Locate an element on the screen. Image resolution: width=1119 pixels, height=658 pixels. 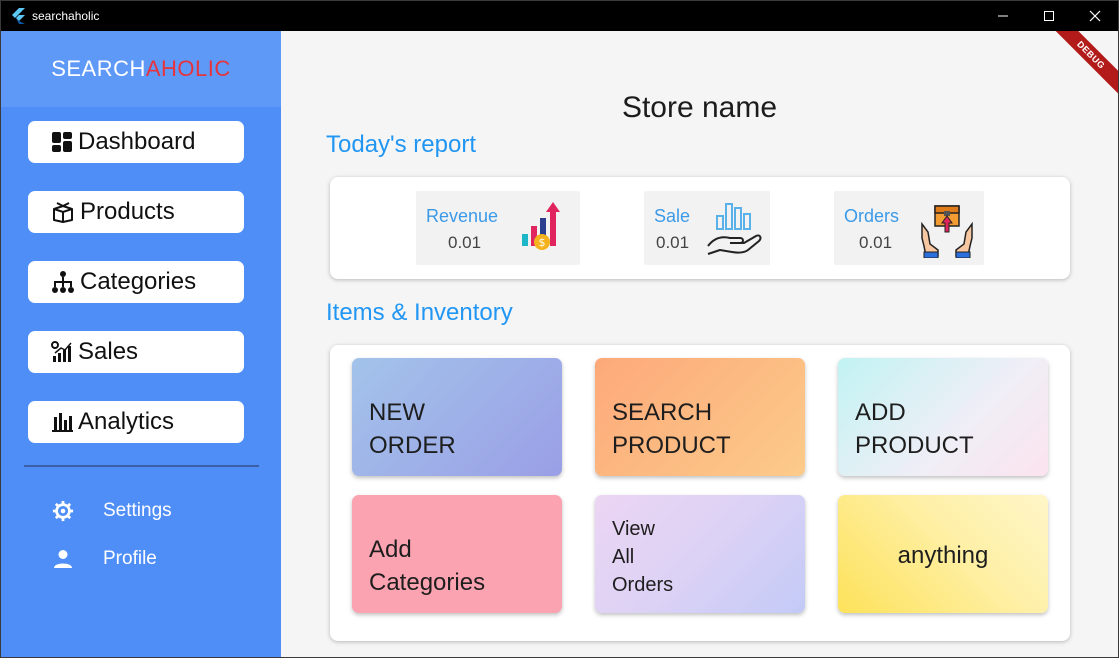
maximize-icon is located at coordinates (1049, 16).